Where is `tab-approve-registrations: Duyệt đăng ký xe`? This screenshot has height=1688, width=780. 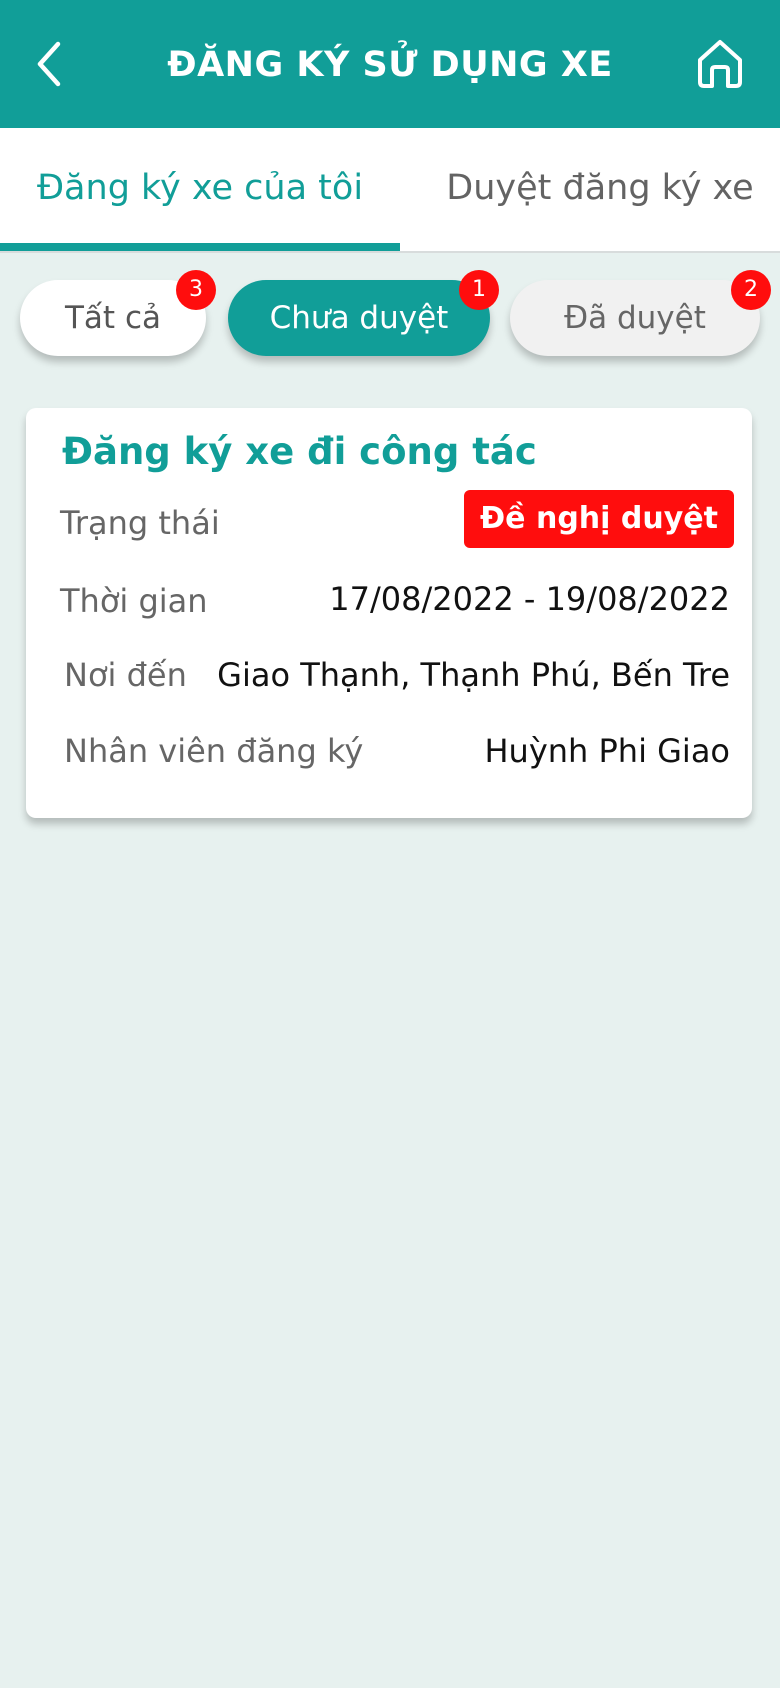 tab-approve-registrations: Duyệt đăng ký xe is located at coordinates (590, 189).